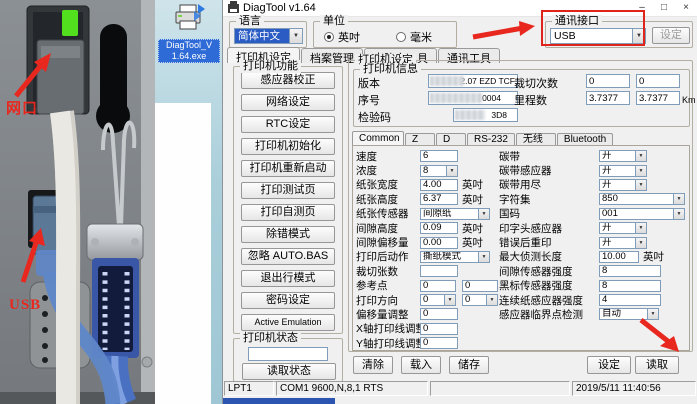 This screenshot has width=697, height=404. Describe the element at coordinates (366, 156) in the screenshot. I see `field-label: 速度` at that location.